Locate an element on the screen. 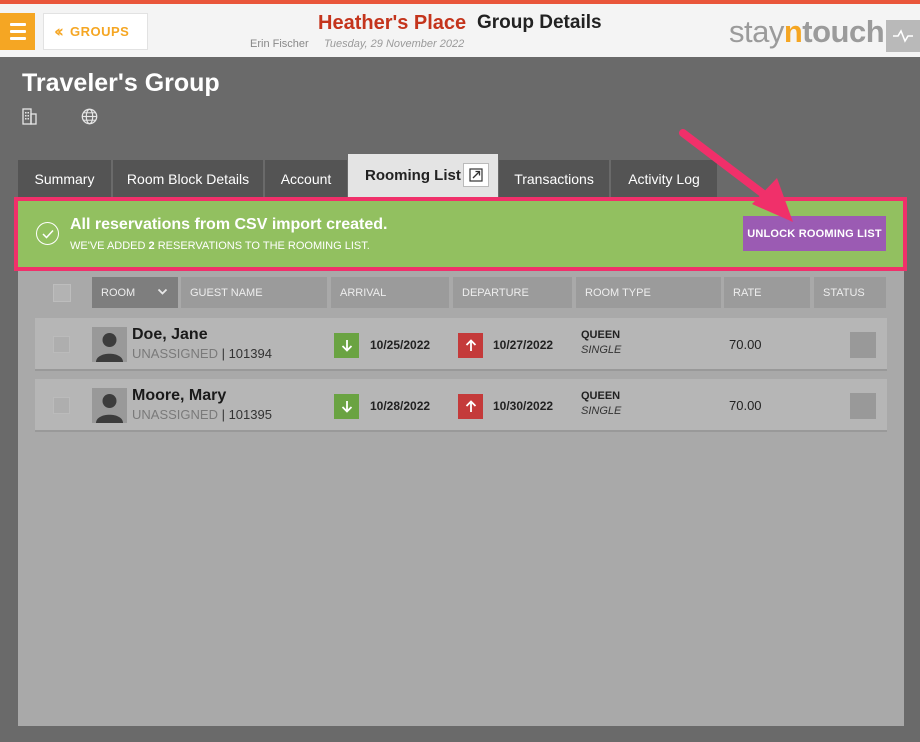 The width and height of the screenshot is (920, 742). stayntouch-logo: stayntouch is located at coordinates (807, 32).